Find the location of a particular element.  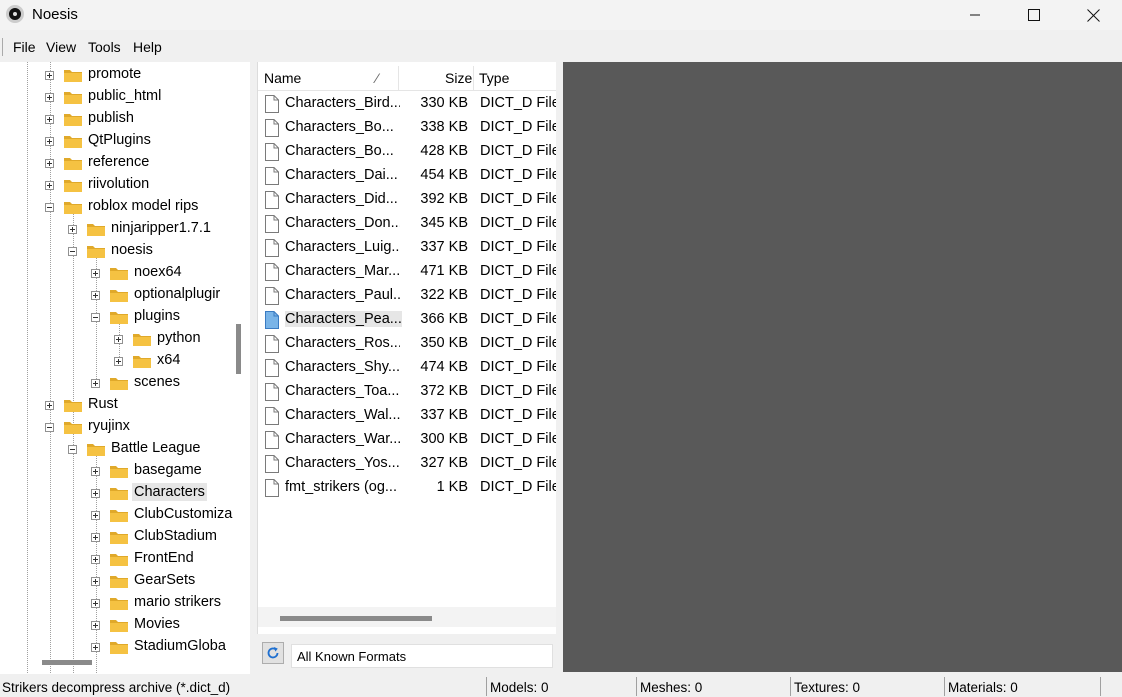

tree-node: FrontEnd is located at coordinates (125, 559).